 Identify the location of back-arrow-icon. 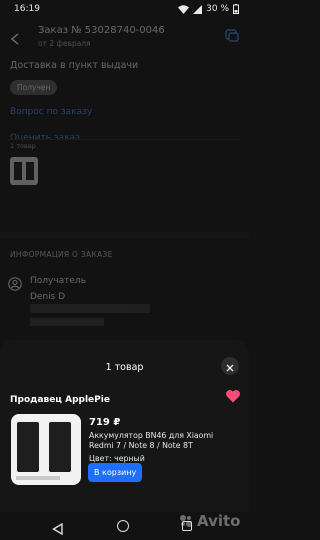
(15, 39).